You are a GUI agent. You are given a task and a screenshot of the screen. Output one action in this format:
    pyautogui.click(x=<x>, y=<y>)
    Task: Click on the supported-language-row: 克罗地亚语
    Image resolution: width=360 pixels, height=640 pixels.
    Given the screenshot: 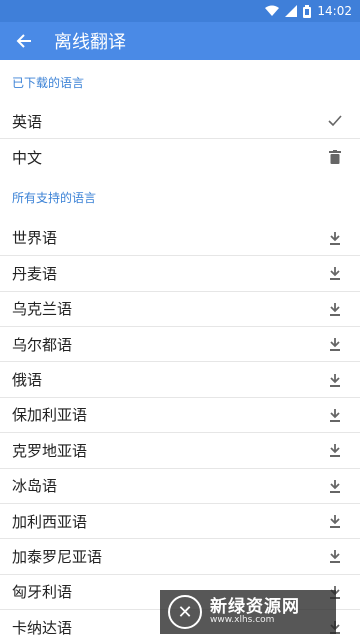 What is the action you would take?
    pyautogui.click(x=180, y=451)
    